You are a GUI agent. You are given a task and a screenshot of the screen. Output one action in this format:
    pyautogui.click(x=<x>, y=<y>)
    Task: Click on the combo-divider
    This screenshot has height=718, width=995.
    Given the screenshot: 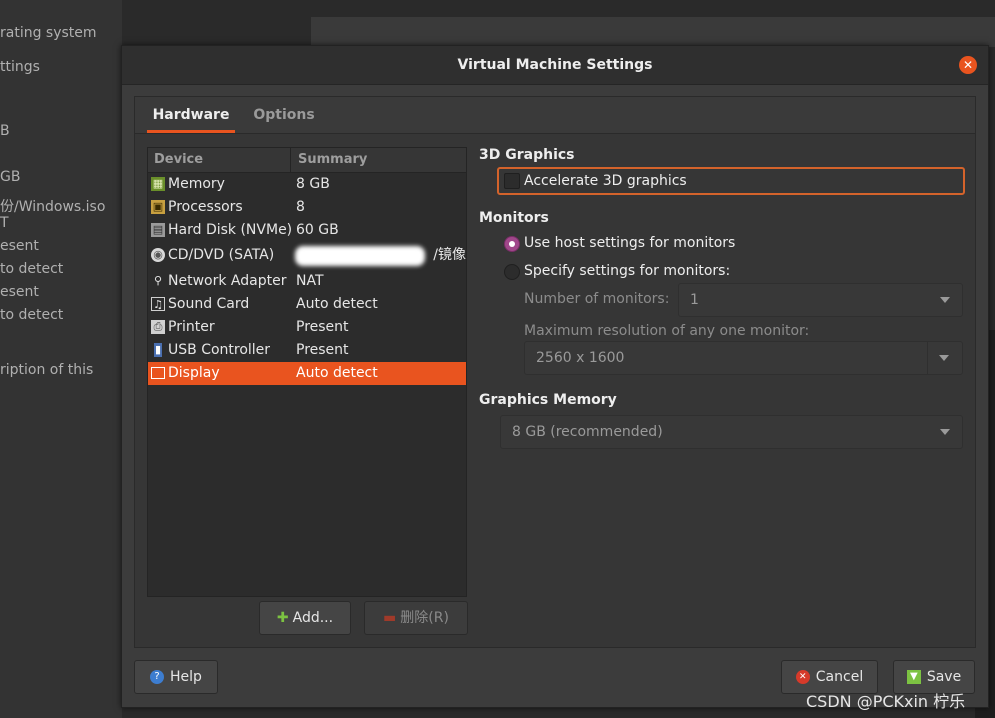 What is the action you would take?
    pyautogui.click(x=927, y=358)
    